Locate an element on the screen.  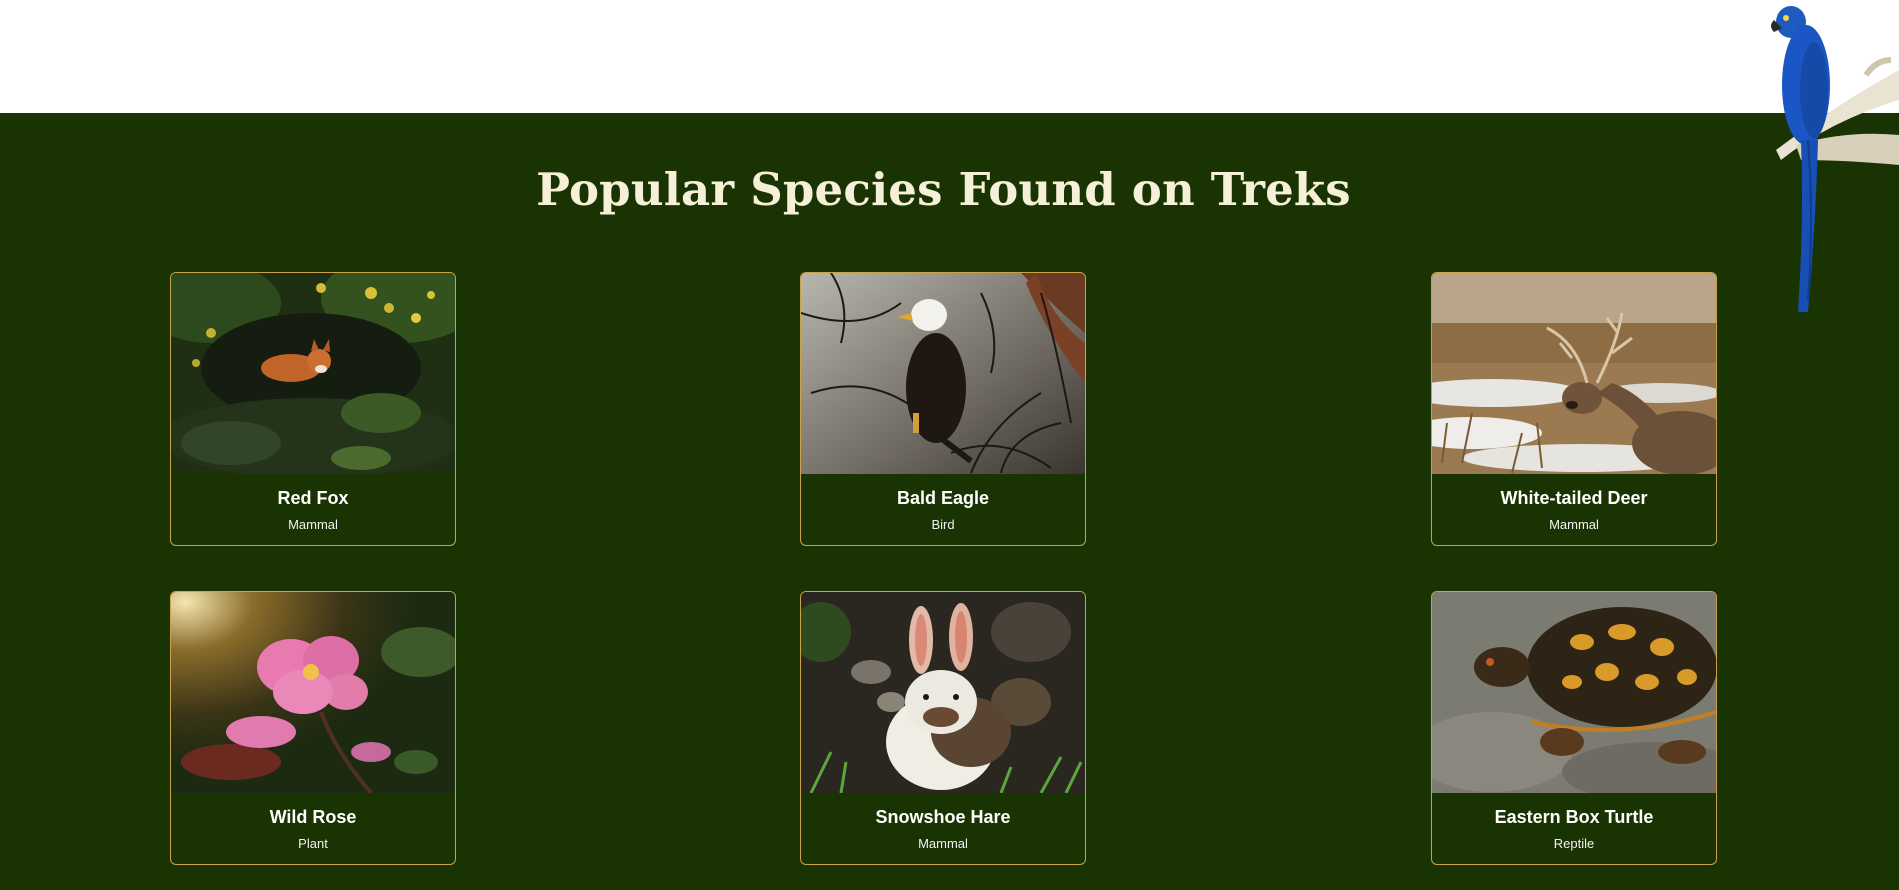
bald-eagle-photo is located at coordinates (943, 373).